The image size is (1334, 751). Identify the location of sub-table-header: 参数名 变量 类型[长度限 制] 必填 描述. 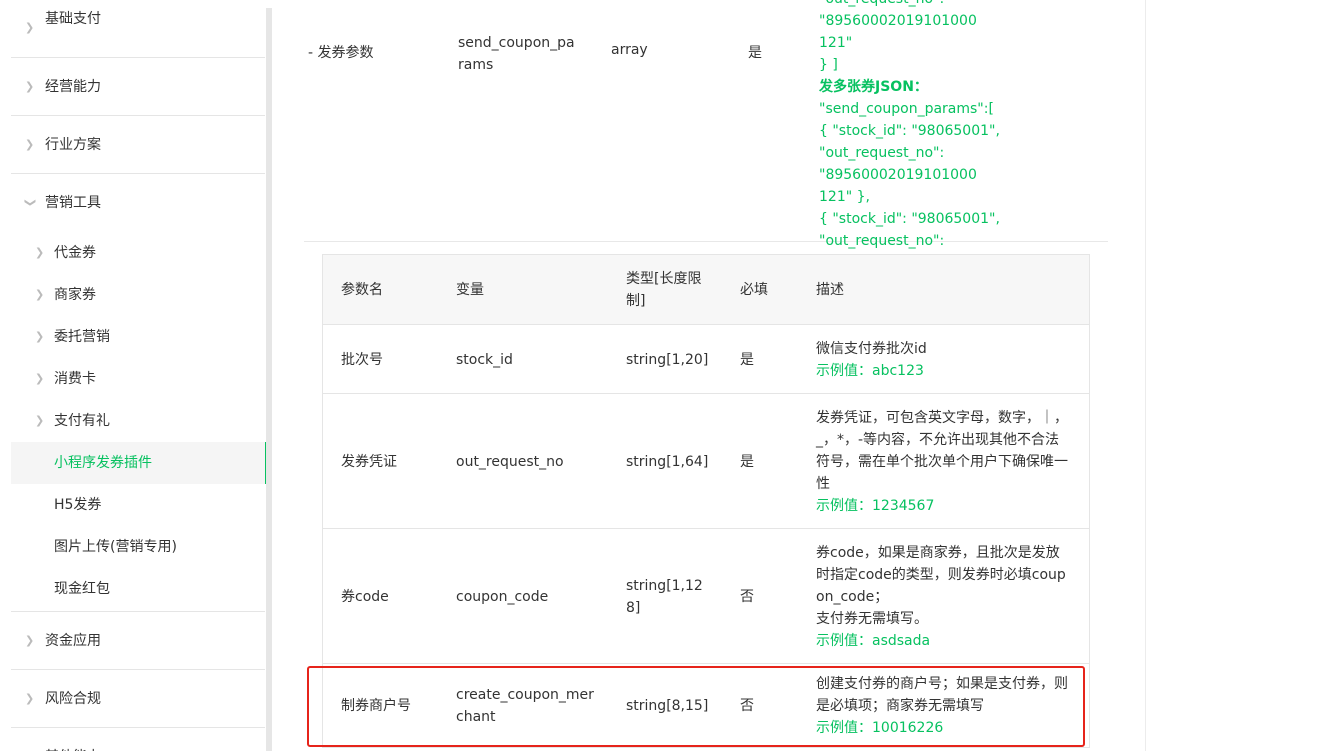
(706, 290).